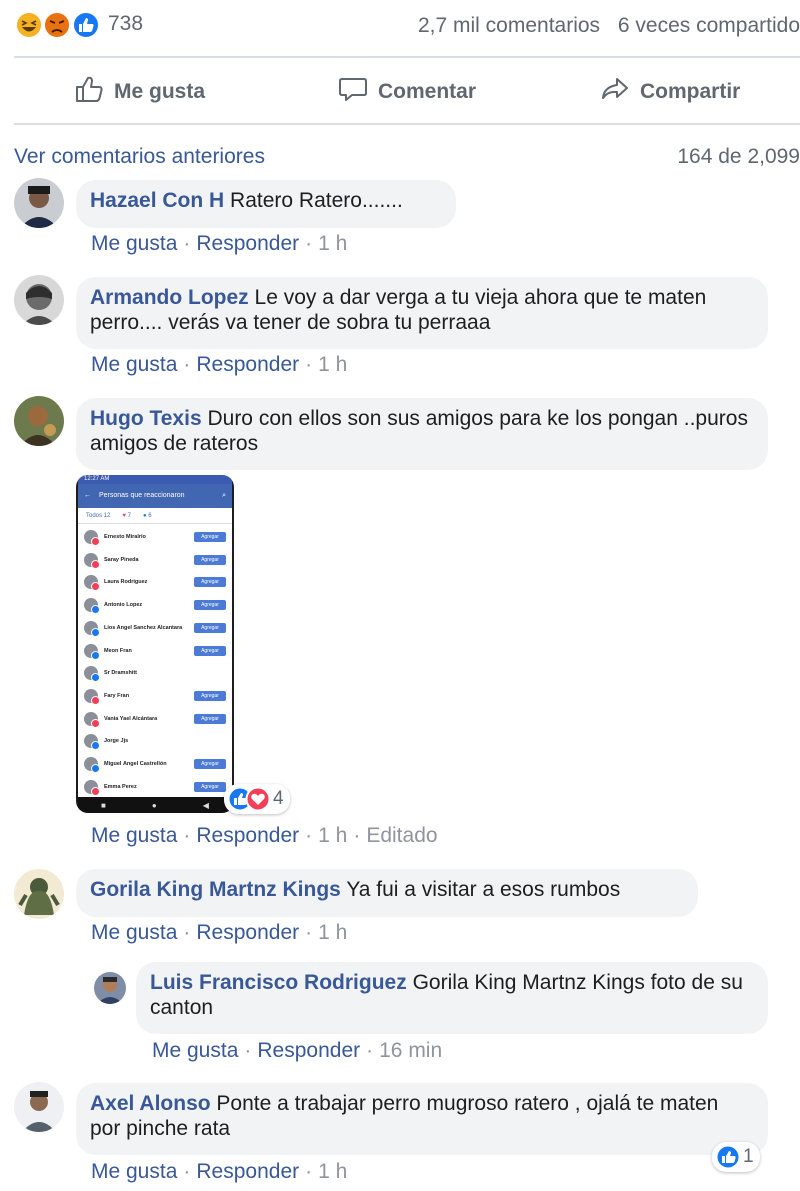 This screenshot has width=800, height=1191. I want to click on like-button: Me gusta, so click(139, 92).